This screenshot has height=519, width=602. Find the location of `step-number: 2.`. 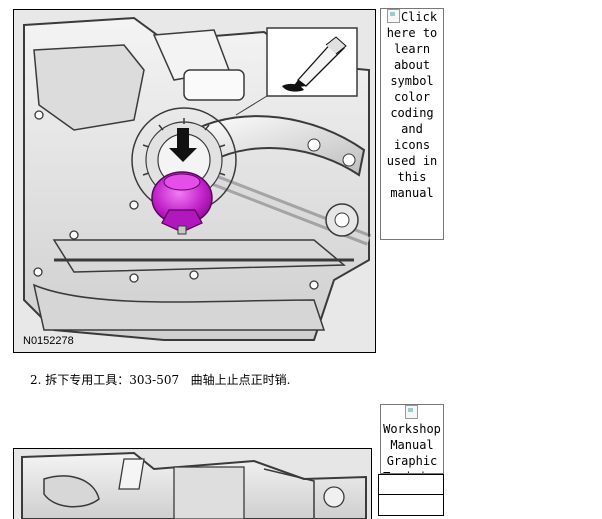

step-number: 2. is located at coordinates (36, 380).